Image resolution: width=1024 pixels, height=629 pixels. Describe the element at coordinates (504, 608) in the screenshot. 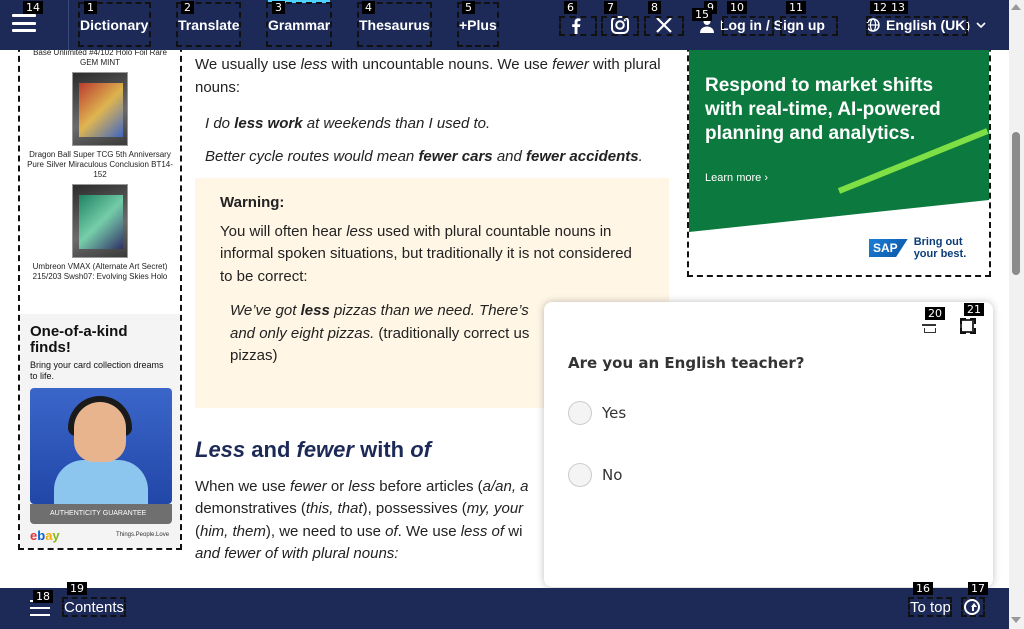

I see `bottom-toolbar: Contents To top` at that location.